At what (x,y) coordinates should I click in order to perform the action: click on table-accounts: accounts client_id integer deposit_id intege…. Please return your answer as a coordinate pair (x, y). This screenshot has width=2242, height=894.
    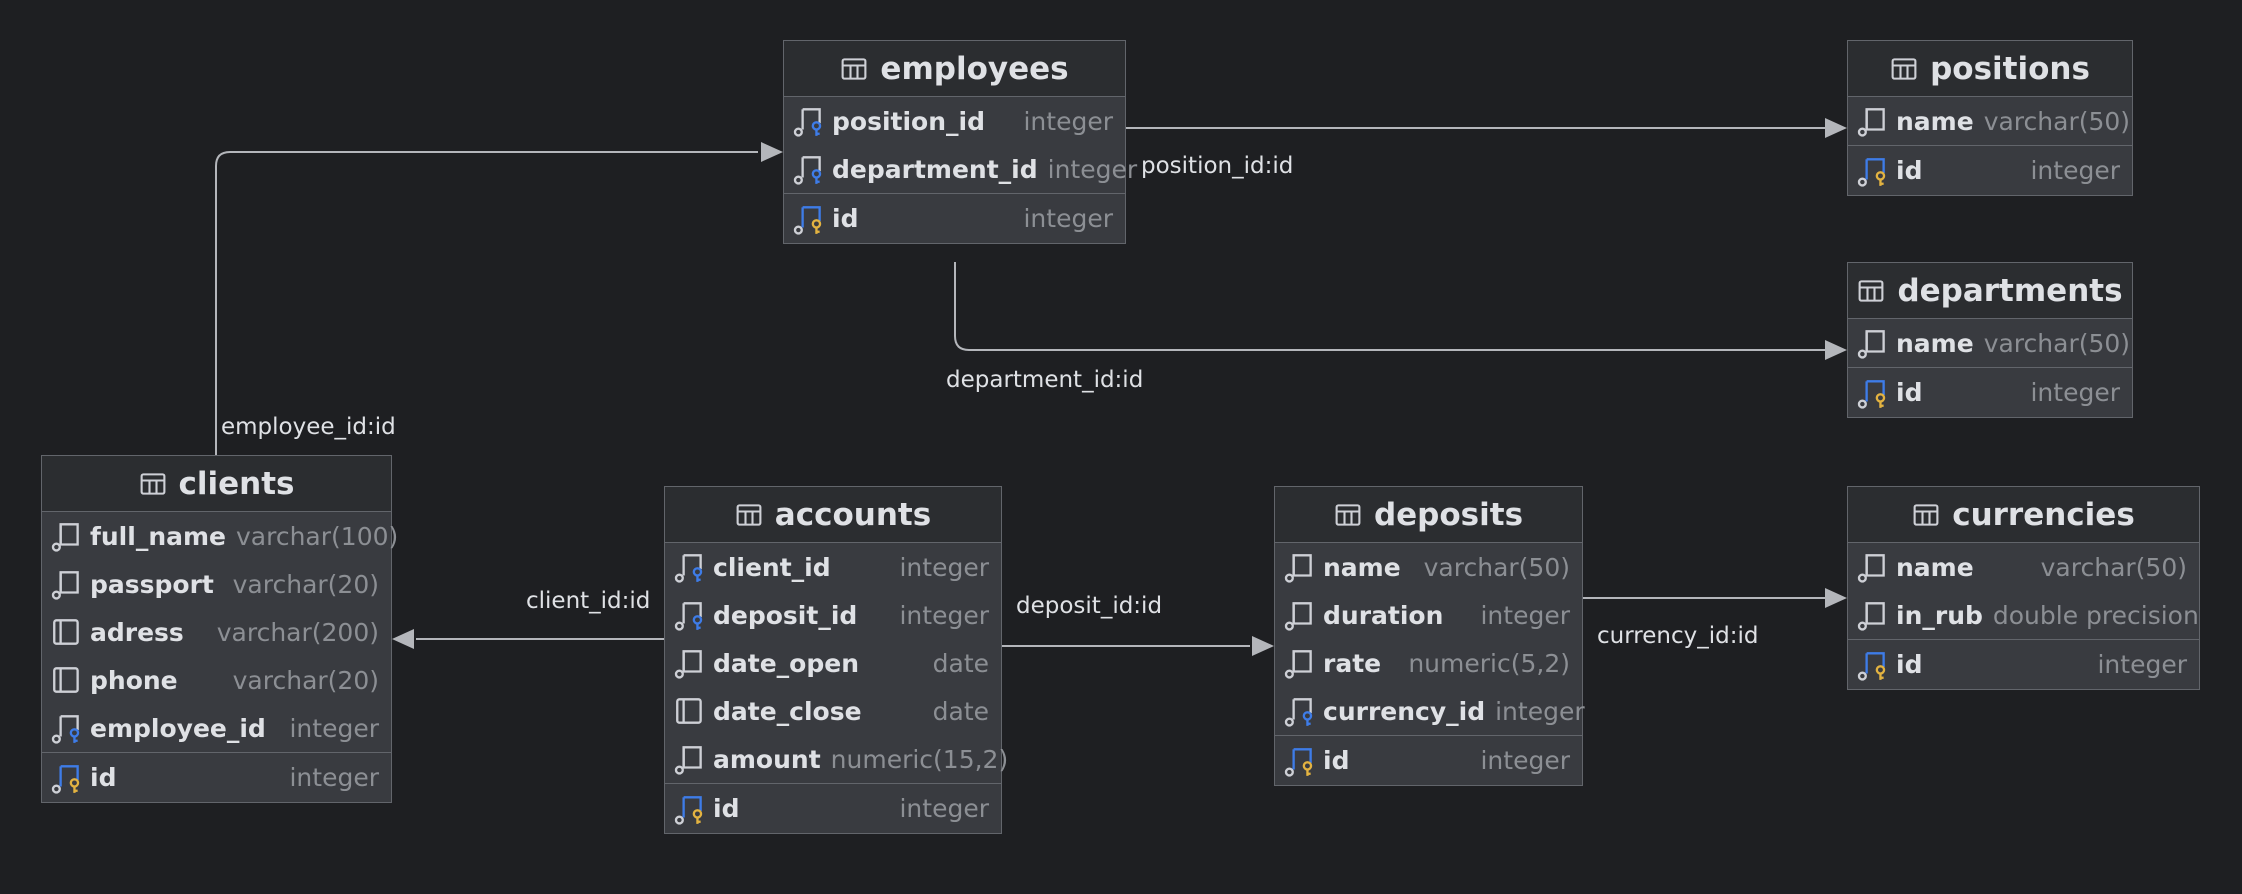
    Looking at the image, I should click on (836, 660).